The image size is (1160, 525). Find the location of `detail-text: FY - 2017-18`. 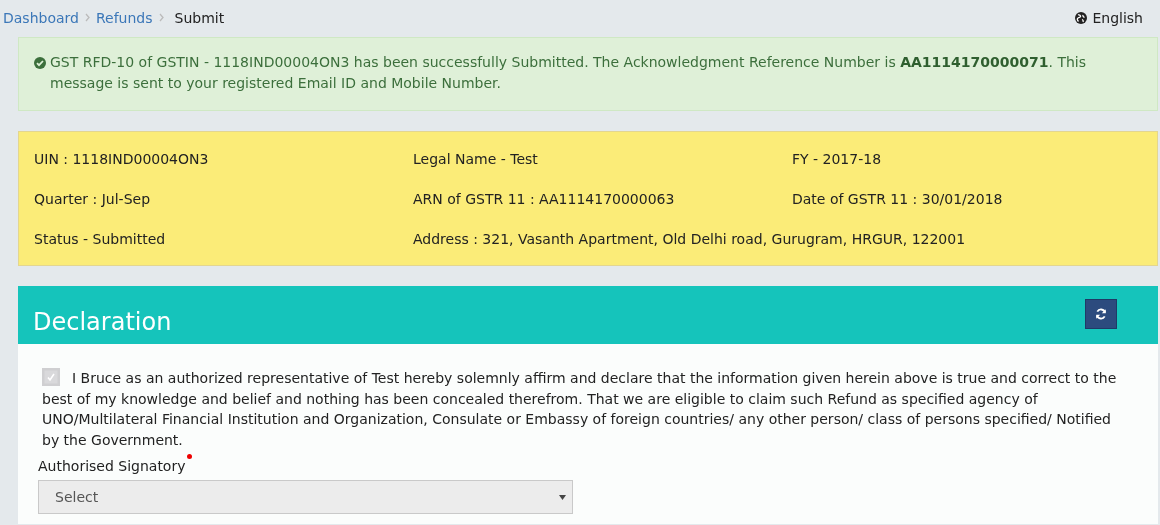

detail-text: FY - 2017-18 is located at coordinates (837, 159).